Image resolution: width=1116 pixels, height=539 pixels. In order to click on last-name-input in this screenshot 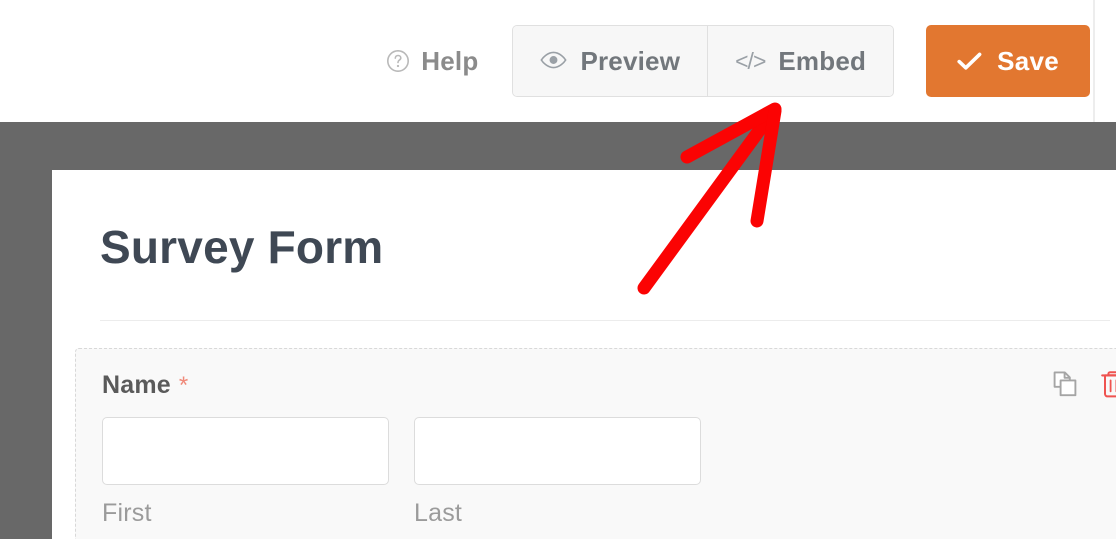, I will do `click(557, 451)`.